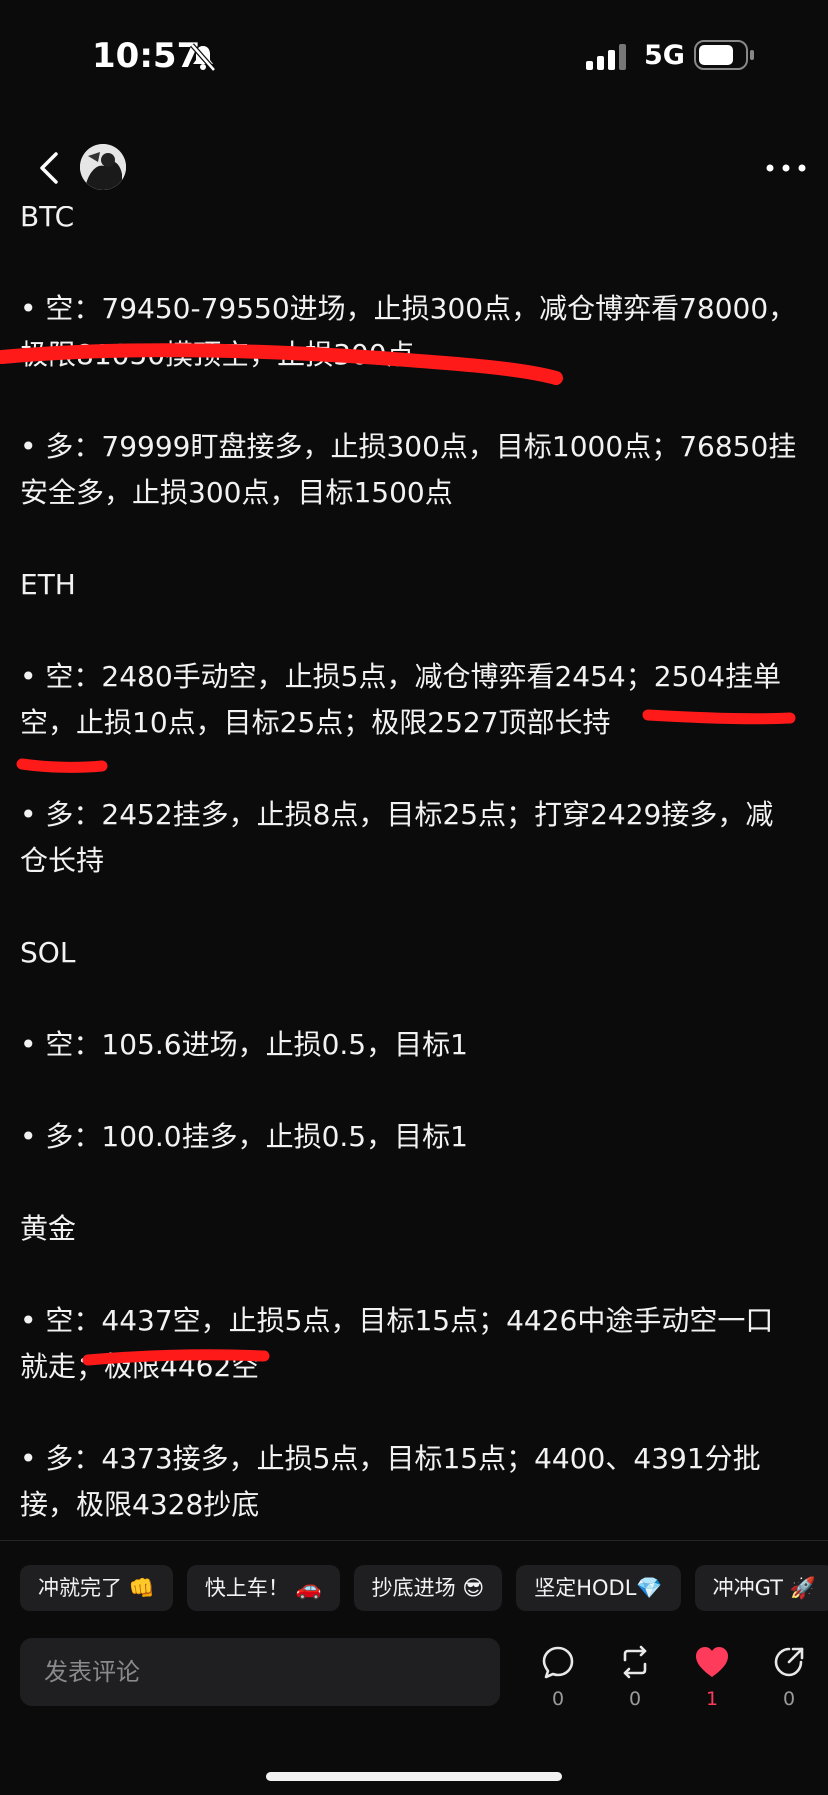  What do you see at coordinates (598, 1588) in the screenshot?
I see `quick-reply-chip: 坚定HODL💎` at bounding box center [598, 1588].